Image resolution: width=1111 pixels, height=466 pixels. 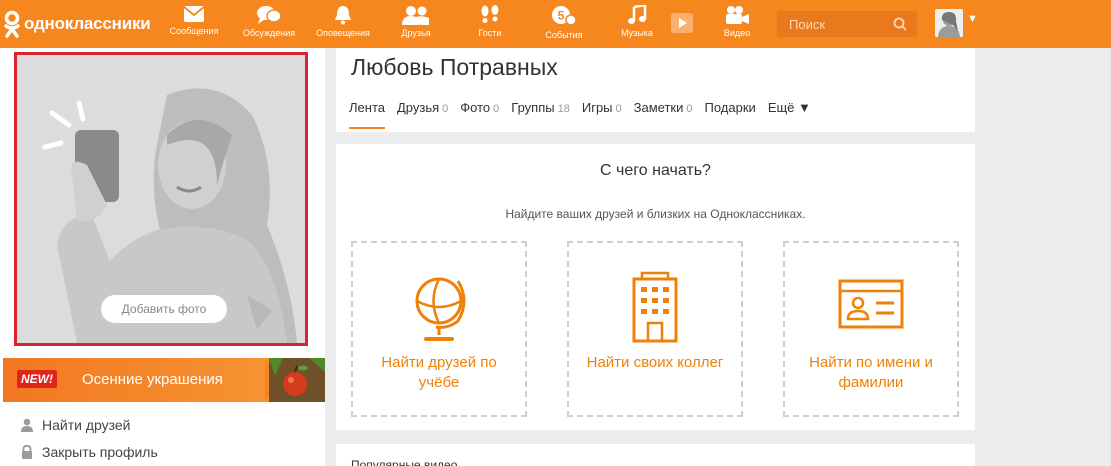 I want to click on popular-videos-card: Популярные видео, so click(x=655, y=455).